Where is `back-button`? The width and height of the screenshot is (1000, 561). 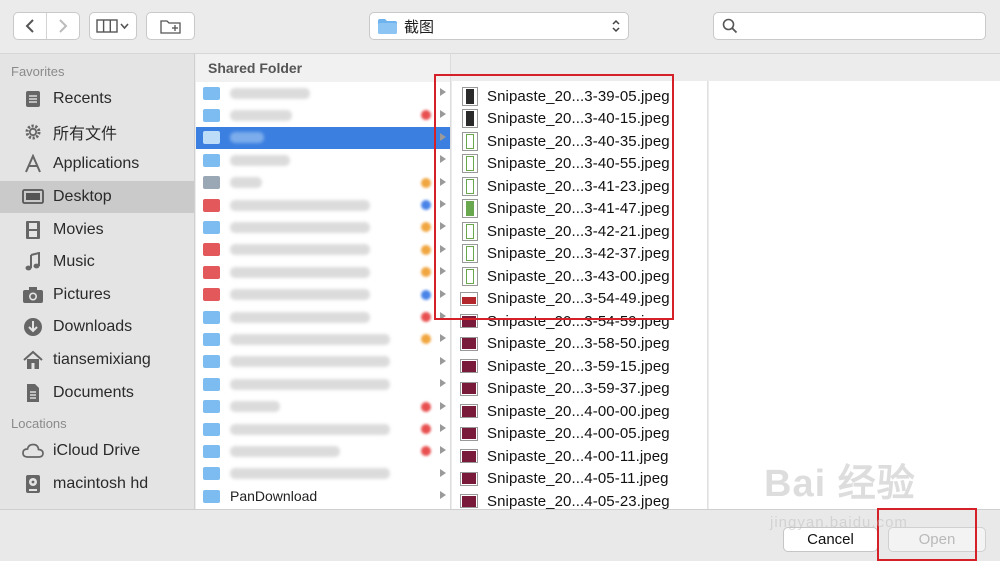
back-button is located at coordinates (30, 26).